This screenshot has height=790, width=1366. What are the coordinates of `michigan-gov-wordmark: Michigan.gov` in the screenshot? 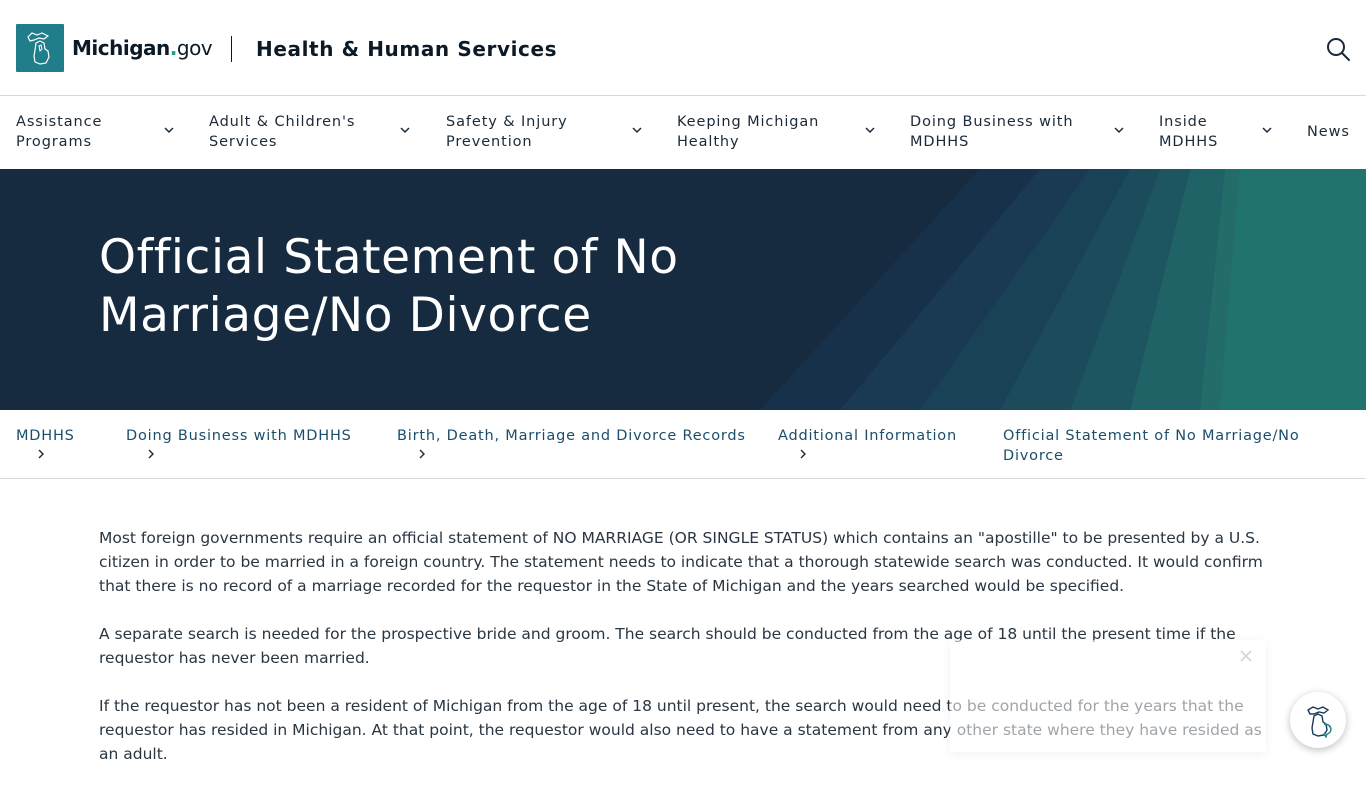 It's located at (142, 48).